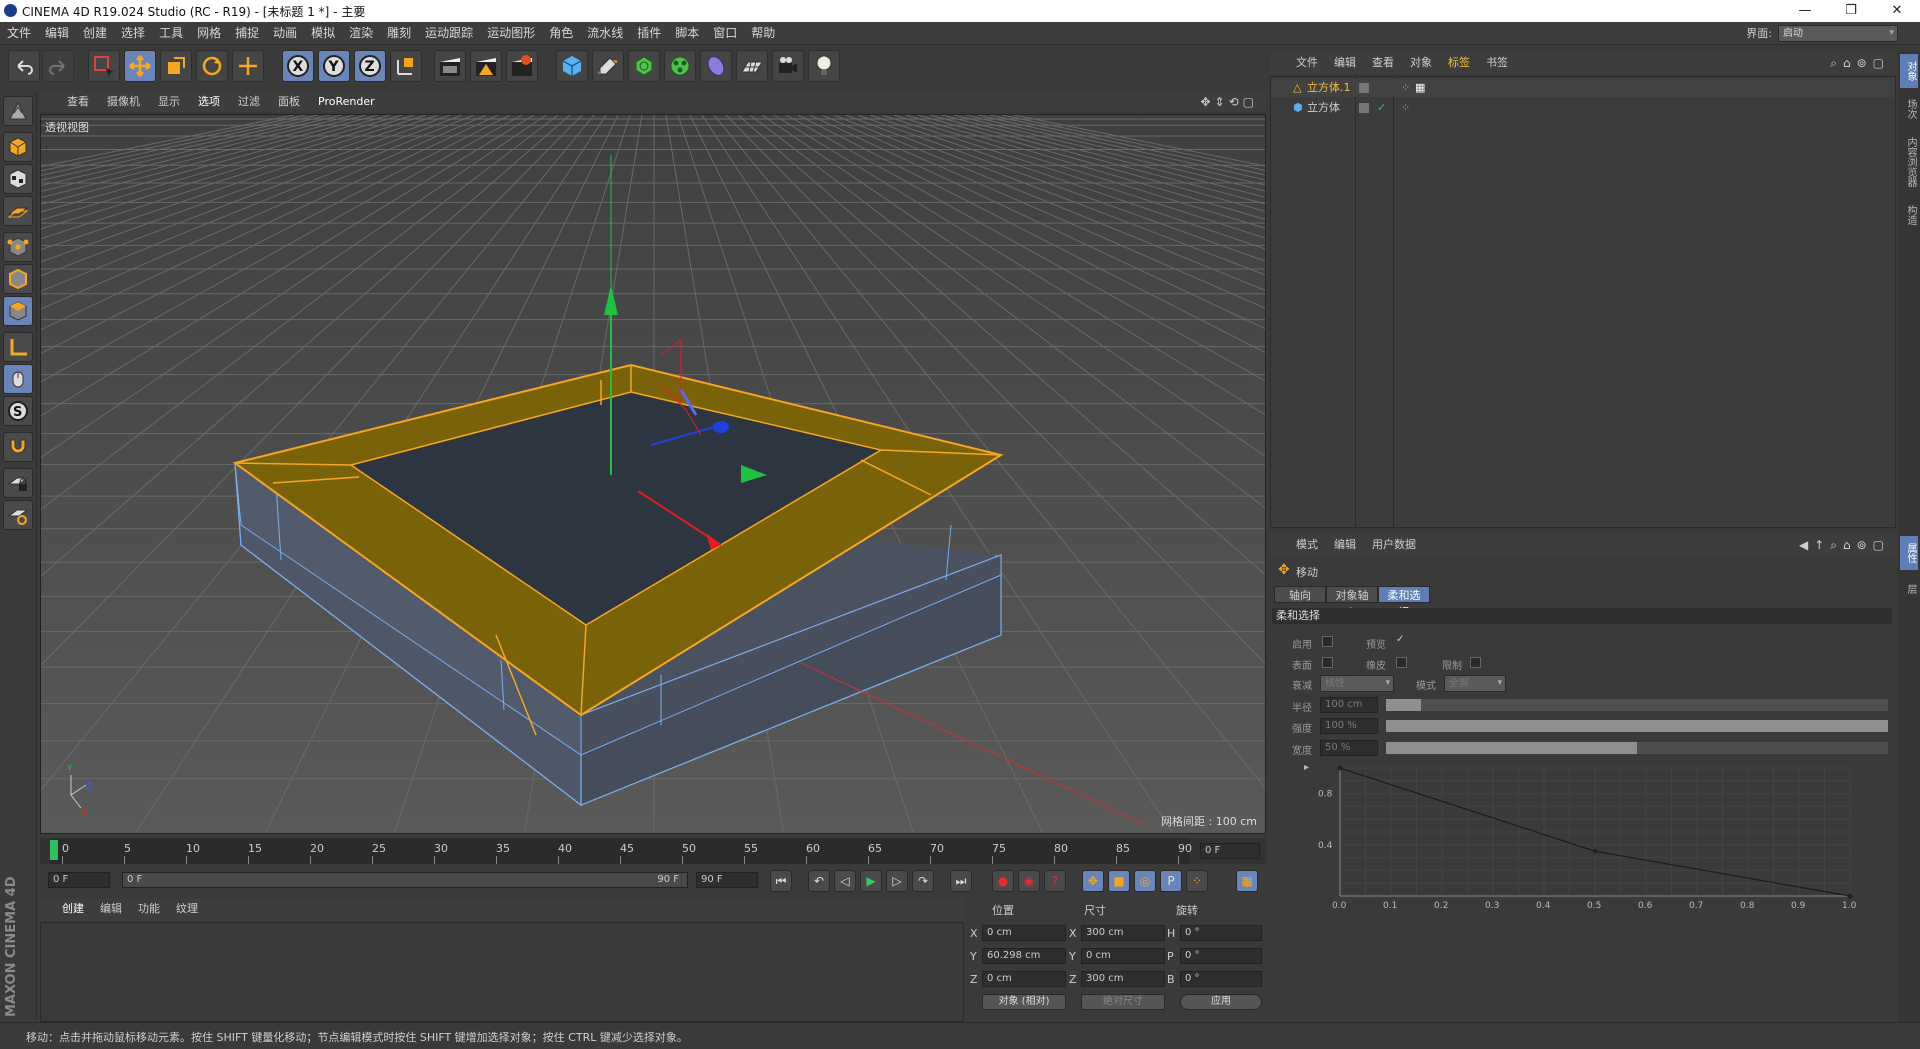 The height and width of the screenshot is (1049, 1920). I want to click on menu-pipeline: 流水线, so click(605, 33).